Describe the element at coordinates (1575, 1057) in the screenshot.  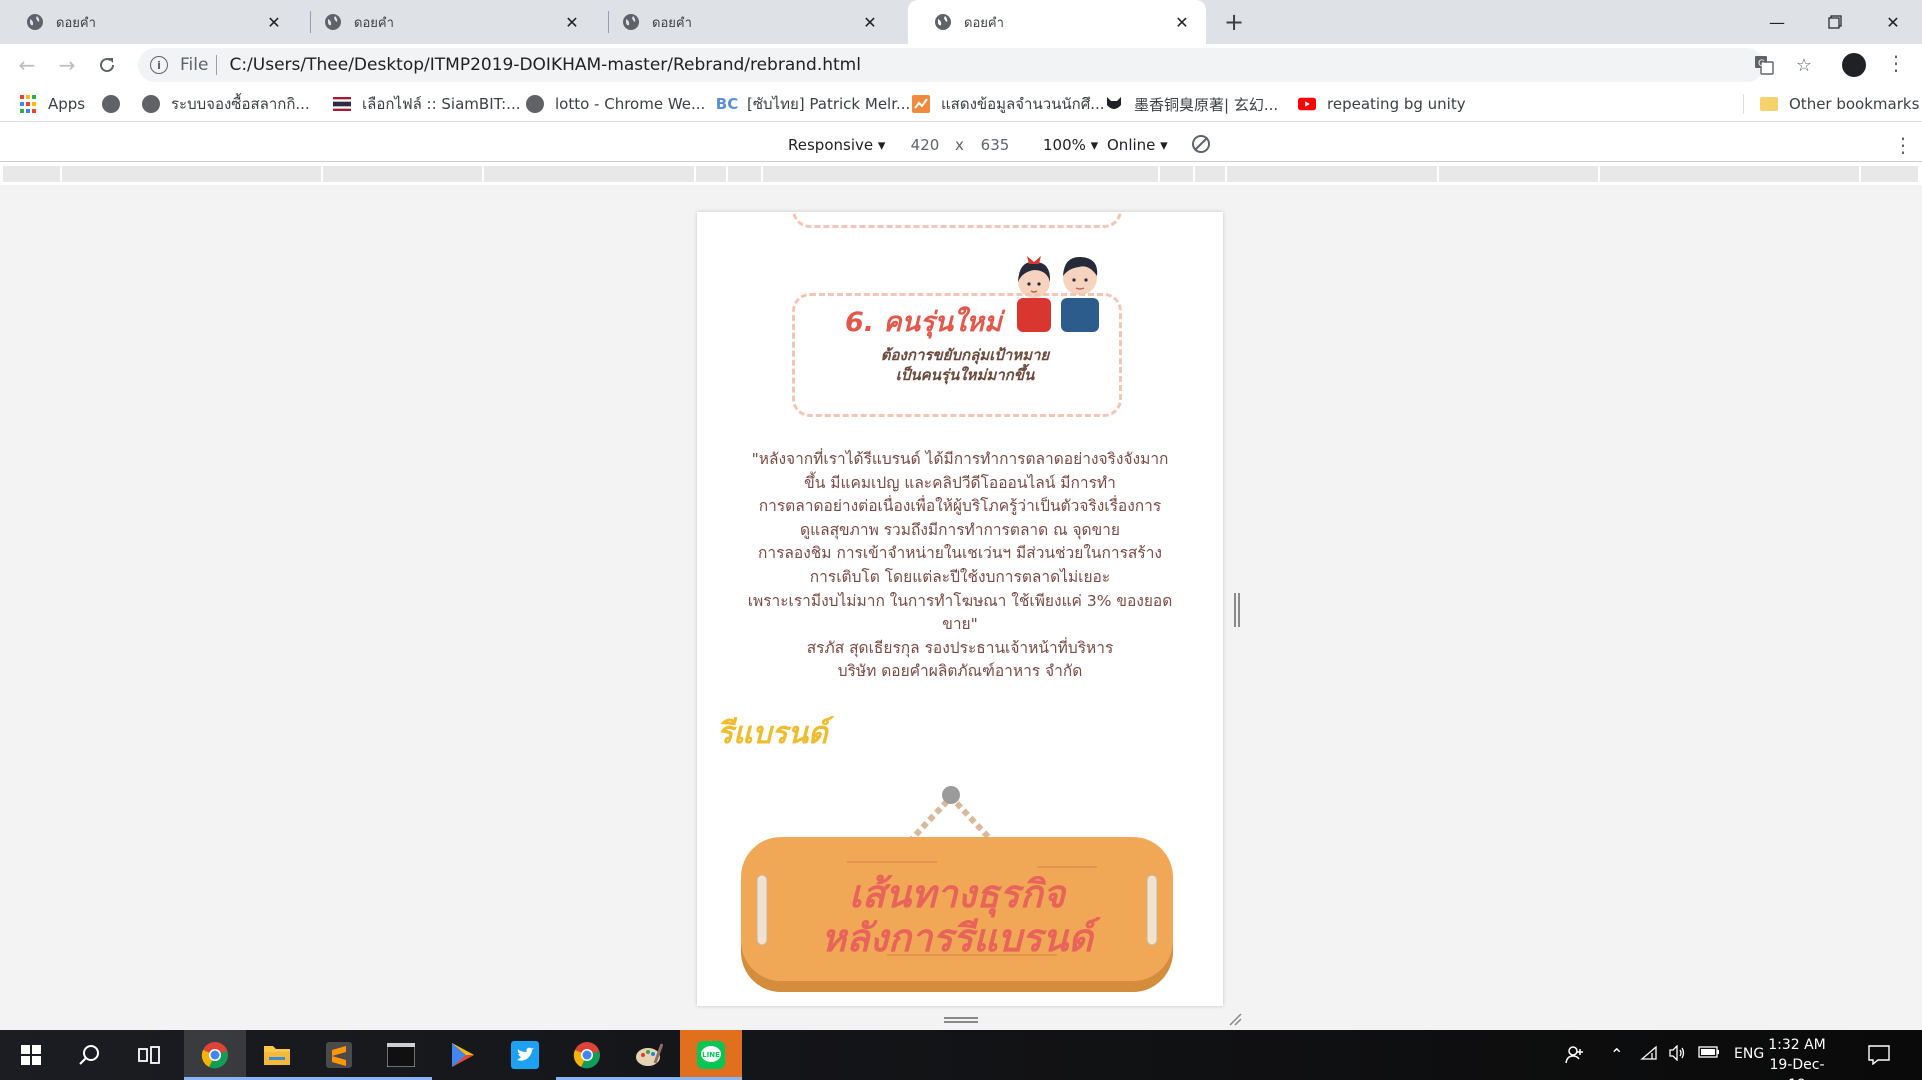
I see `people-icon` at that location.